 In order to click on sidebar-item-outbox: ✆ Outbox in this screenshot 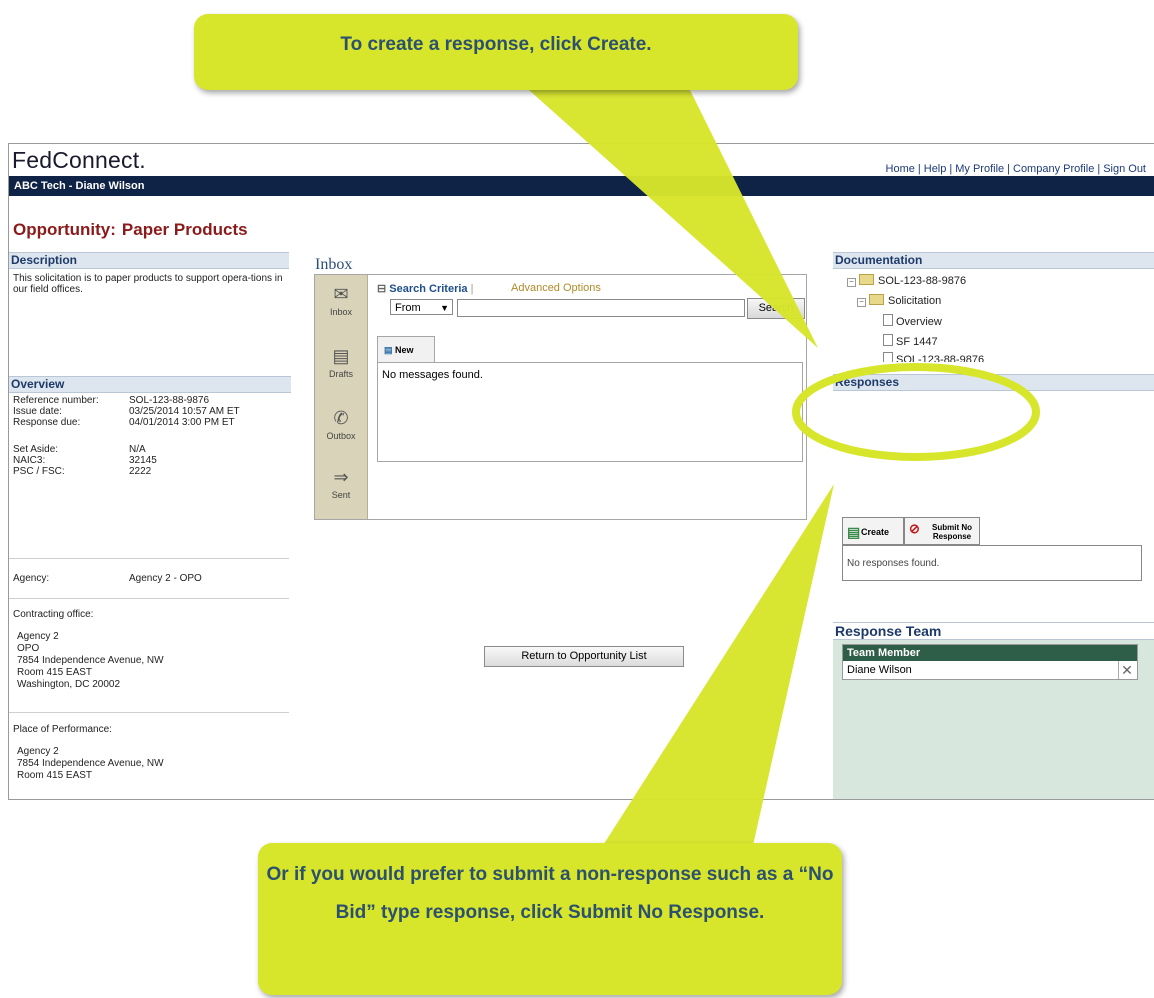, I will do `click(341, 424)`.